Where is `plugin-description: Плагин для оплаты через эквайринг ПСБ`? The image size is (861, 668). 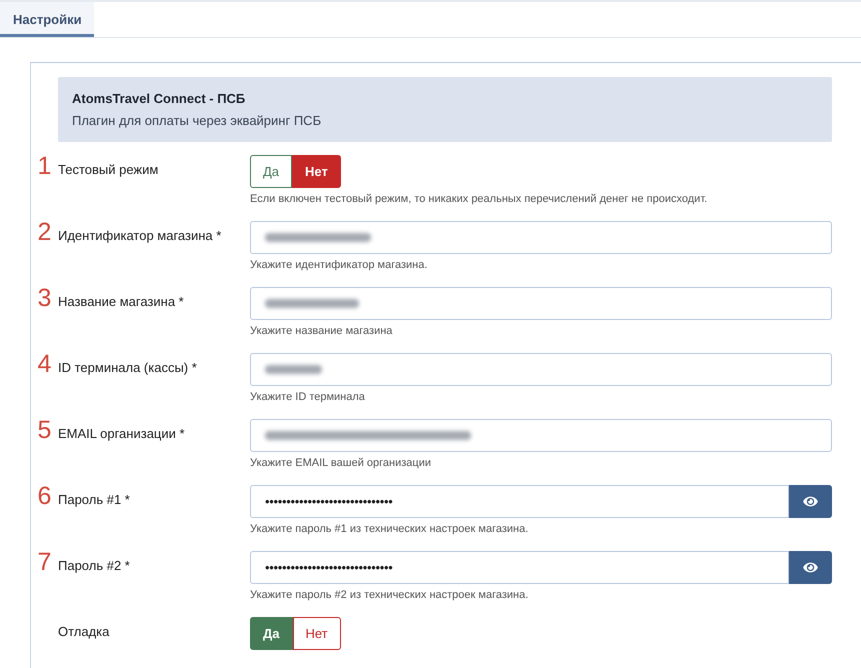
plugin-description: Плагин для оплаты через эквайринг ПСБ is located at coordinates (197, 120).